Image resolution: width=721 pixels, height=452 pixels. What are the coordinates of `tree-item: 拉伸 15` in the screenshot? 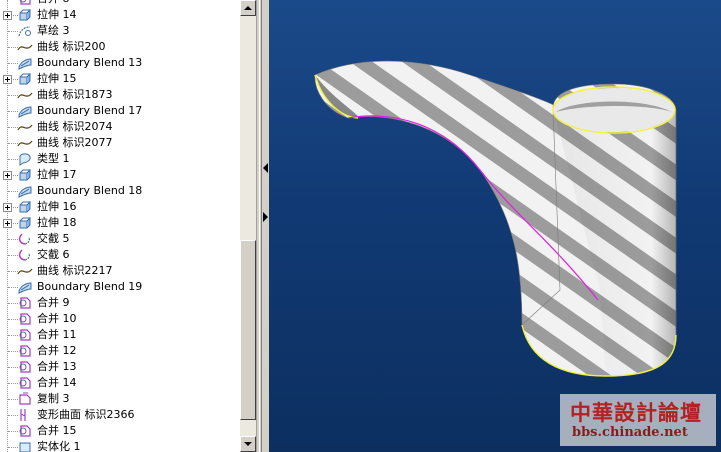 It's located at (120, 79).